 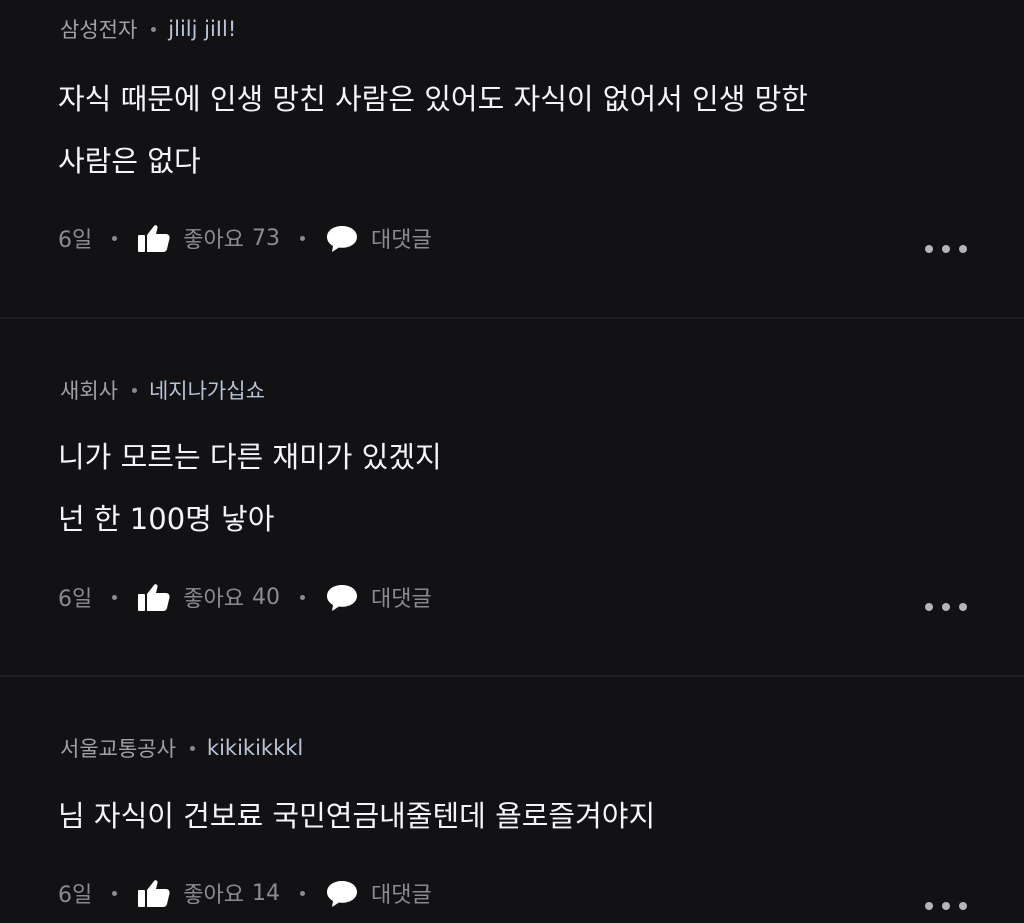 I want to click on comment-line: 넌 한 100명 낳아, so click(x=166, y=519).